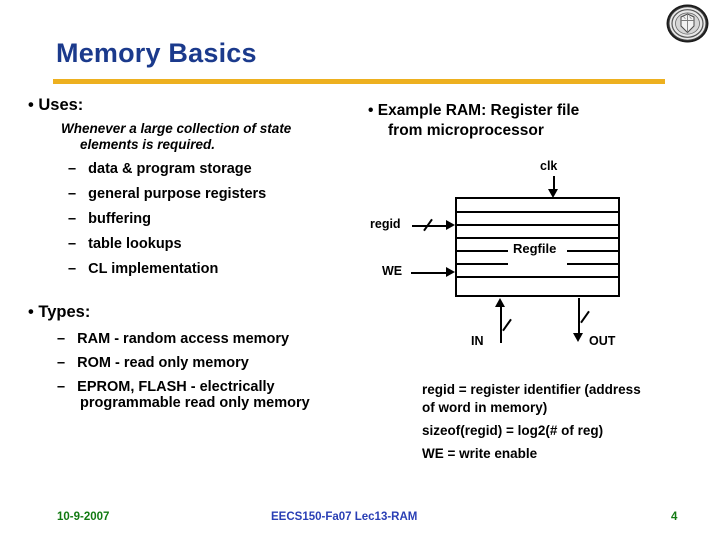 This screenshot has height=540, width=720. I want to click on regfile-label: Regfile, so click(535, 248).